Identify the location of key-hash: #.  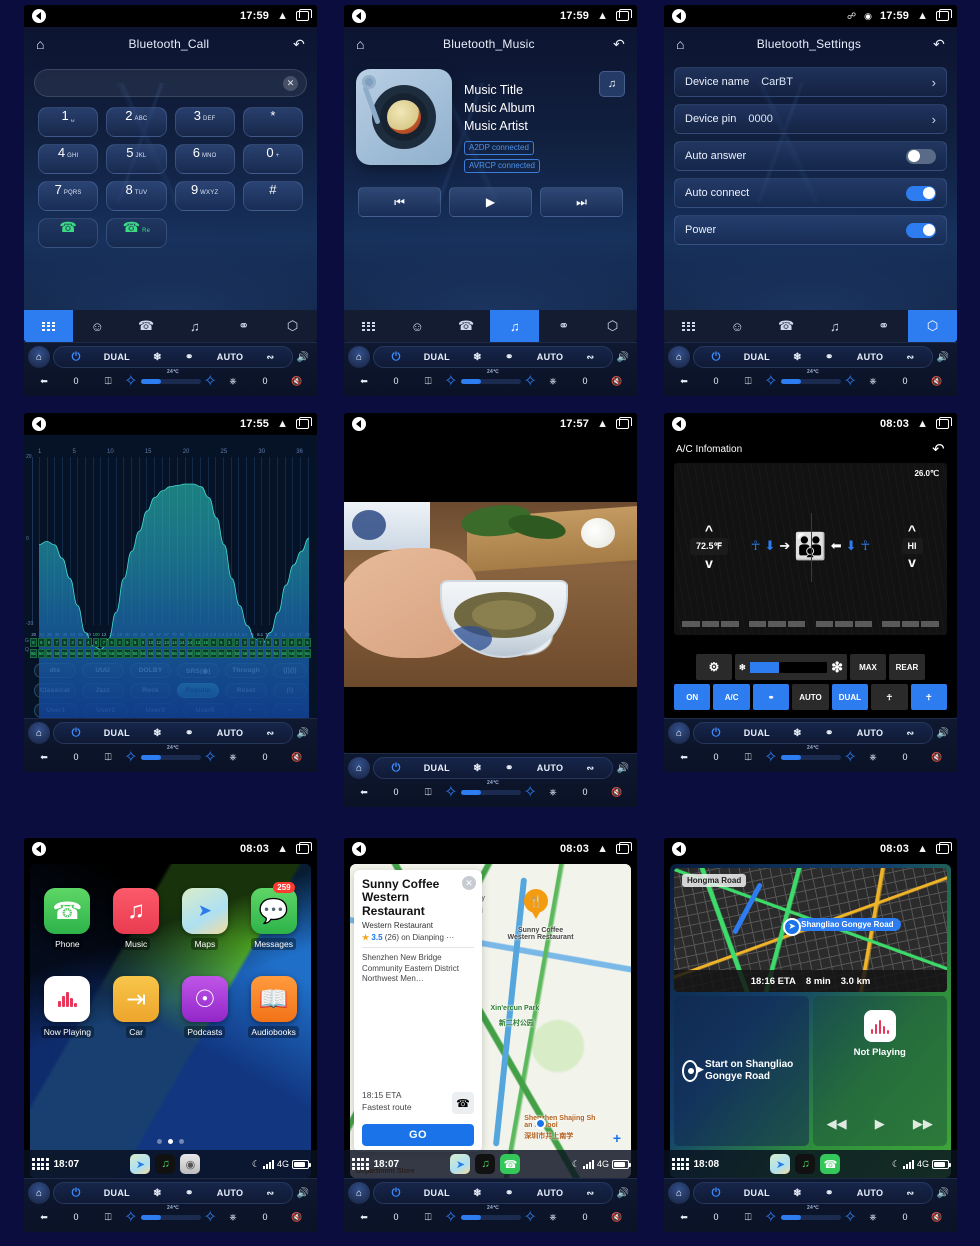
(272, 196).